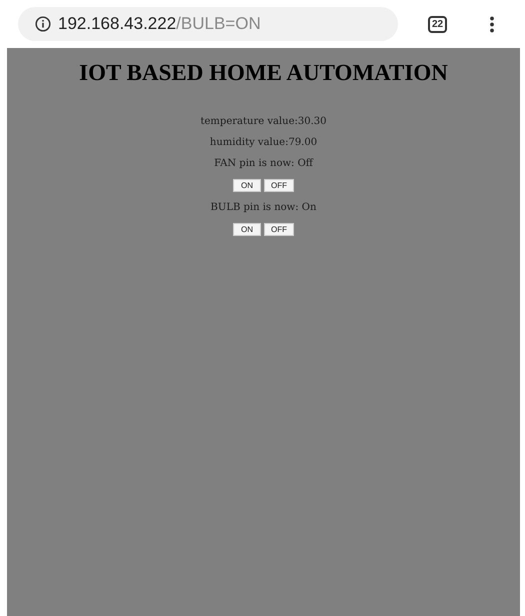  What do you see at coordinates (438, 24) in the screenshot?
I see `tab-count-button: 22` at bounding box center [438, 24].